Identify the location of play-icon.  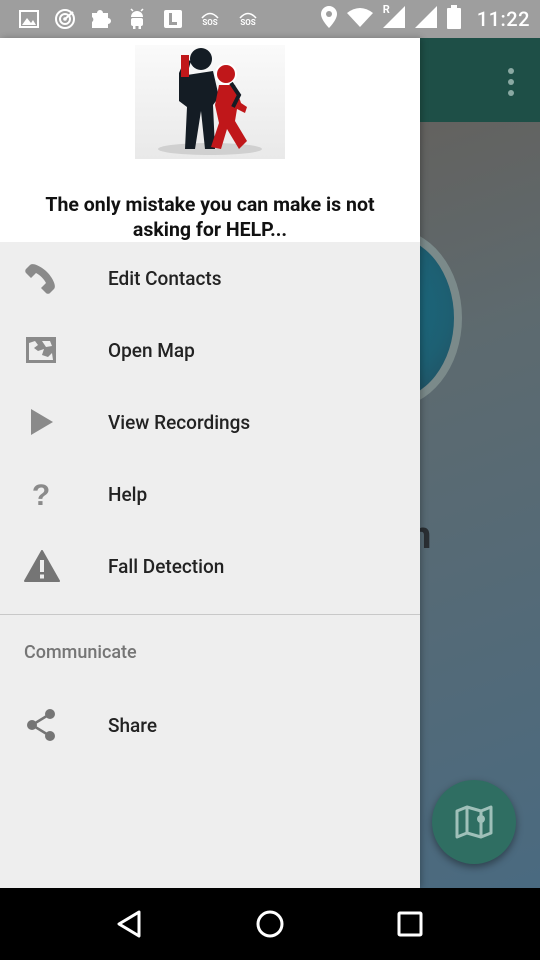
(54, 422).